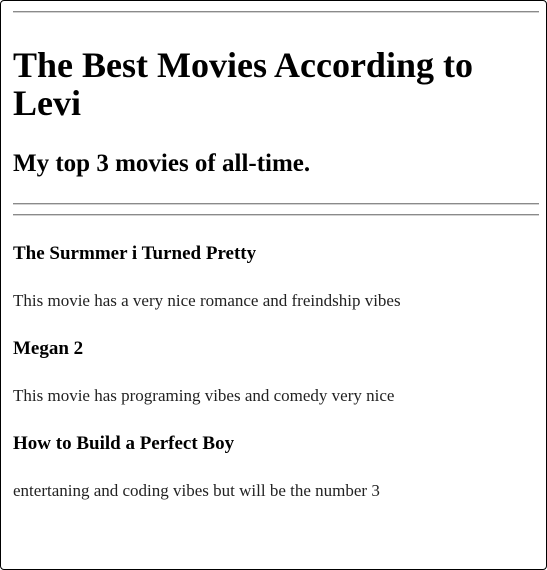  I want to click on movie-title: The Surmmer i Turned Pretty, so click(135, 253).